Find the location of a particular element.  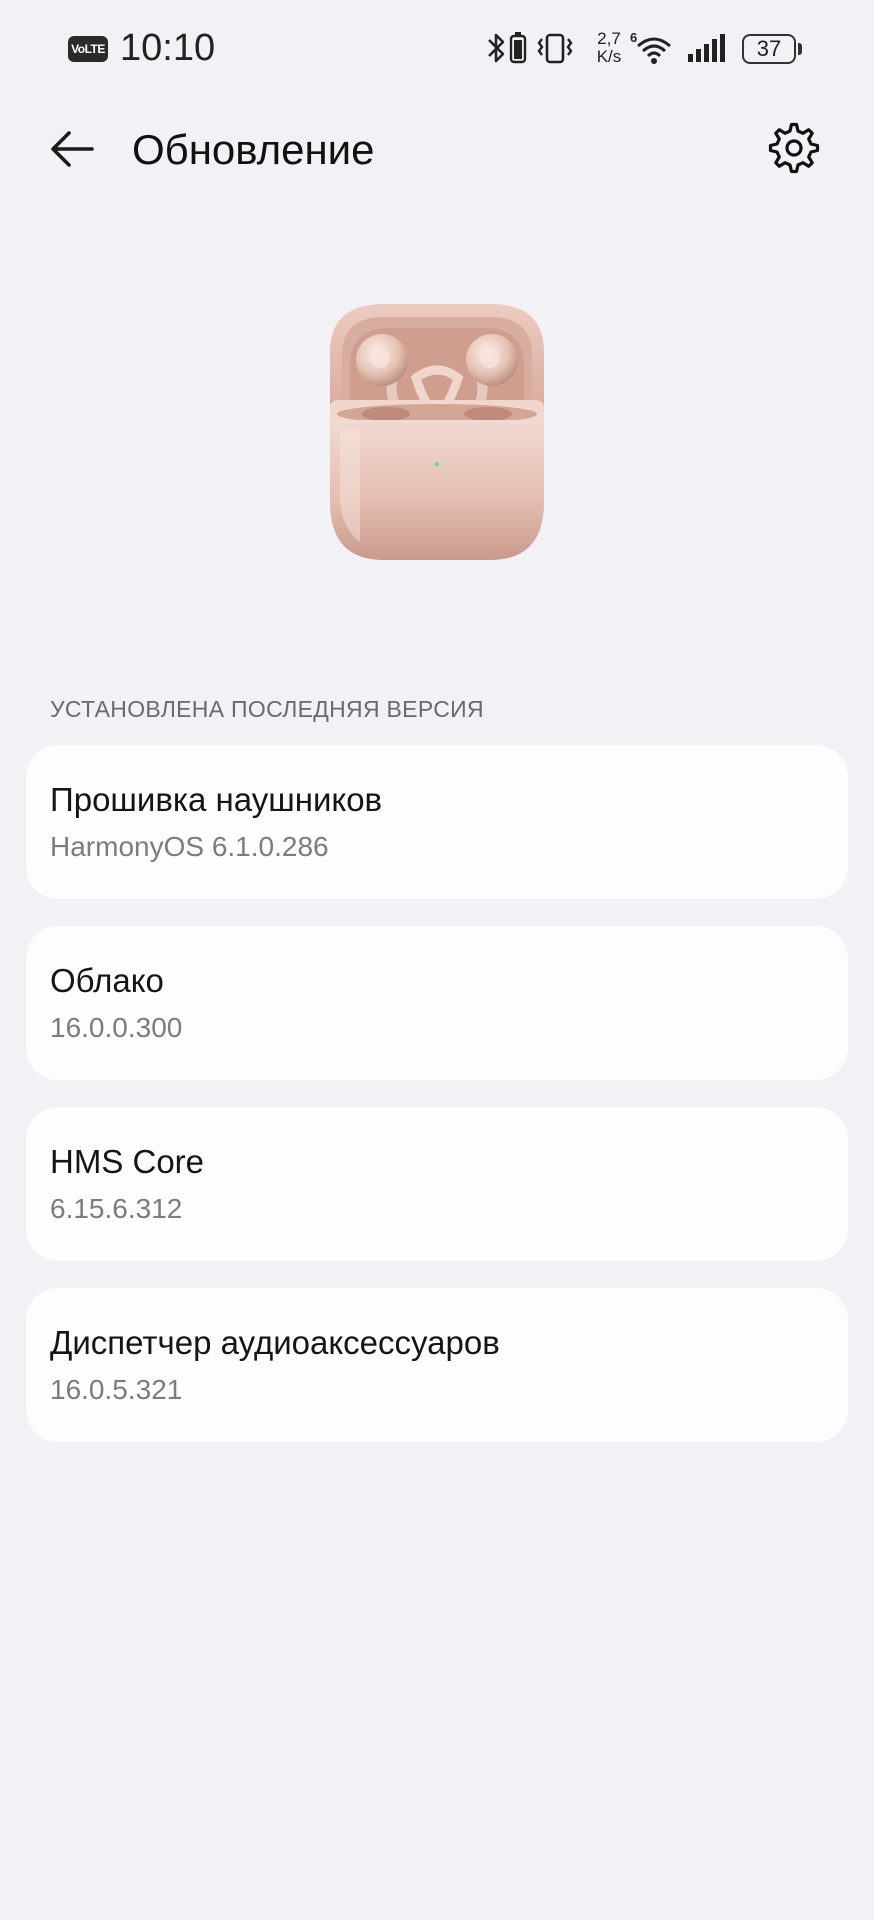

signal-icon is located at coordinates (706, 48).